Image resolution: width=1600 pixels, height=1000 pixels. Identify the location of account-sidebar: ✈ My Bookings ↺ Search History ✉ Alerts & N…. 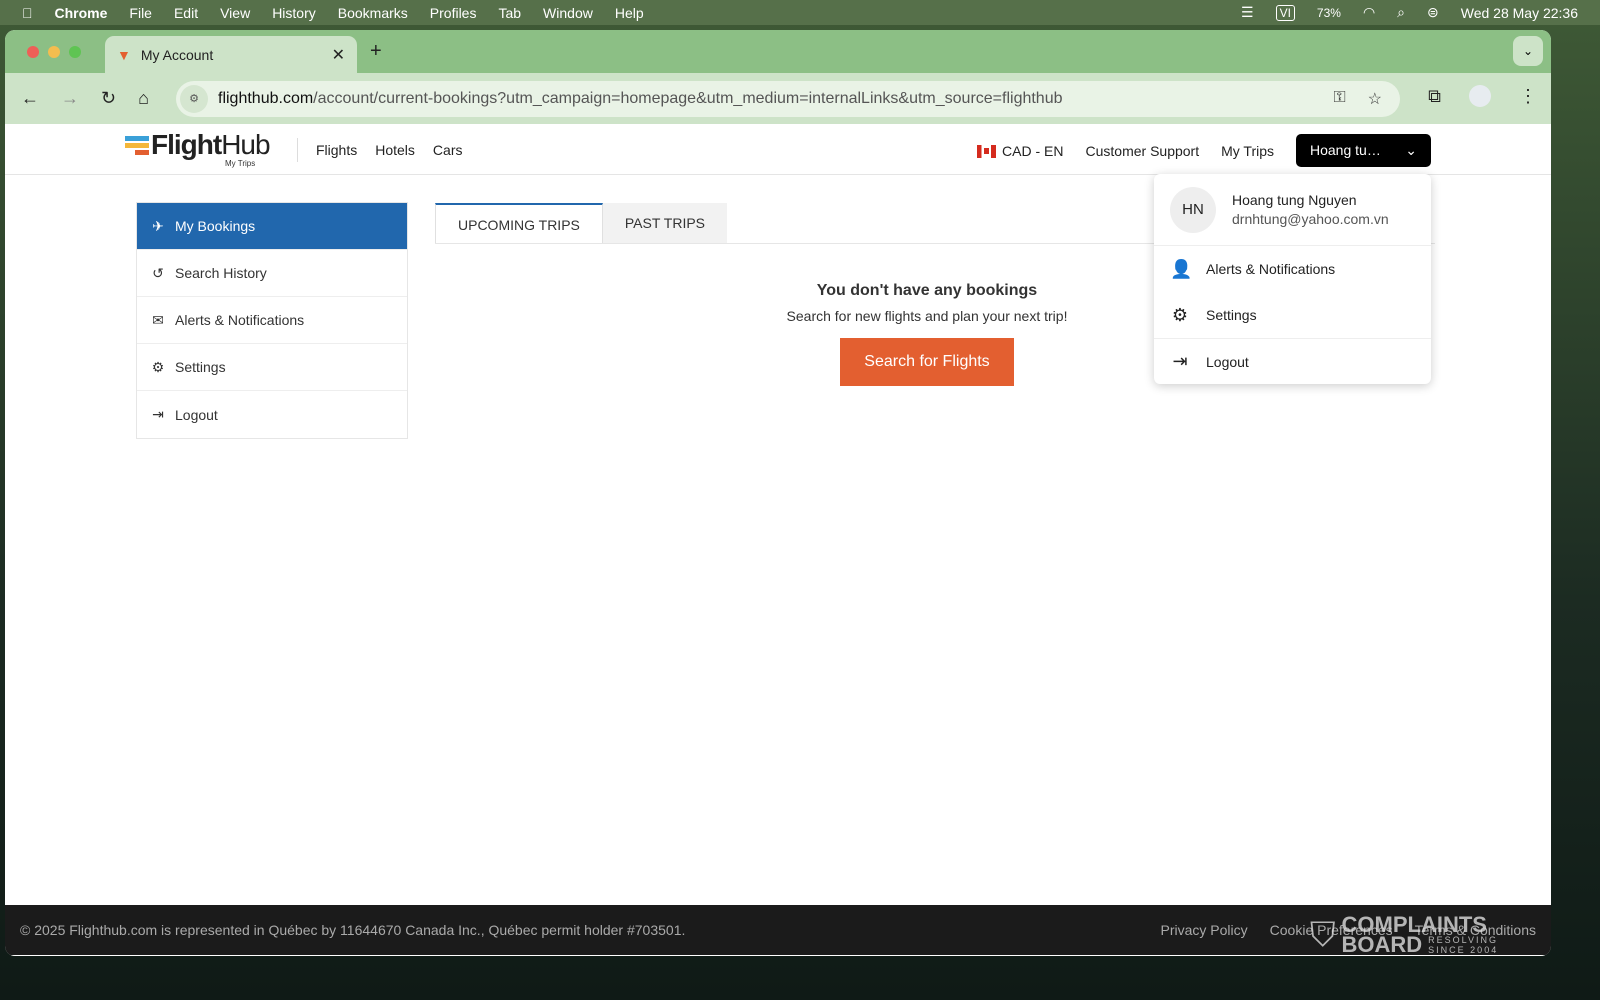
(272, 320).